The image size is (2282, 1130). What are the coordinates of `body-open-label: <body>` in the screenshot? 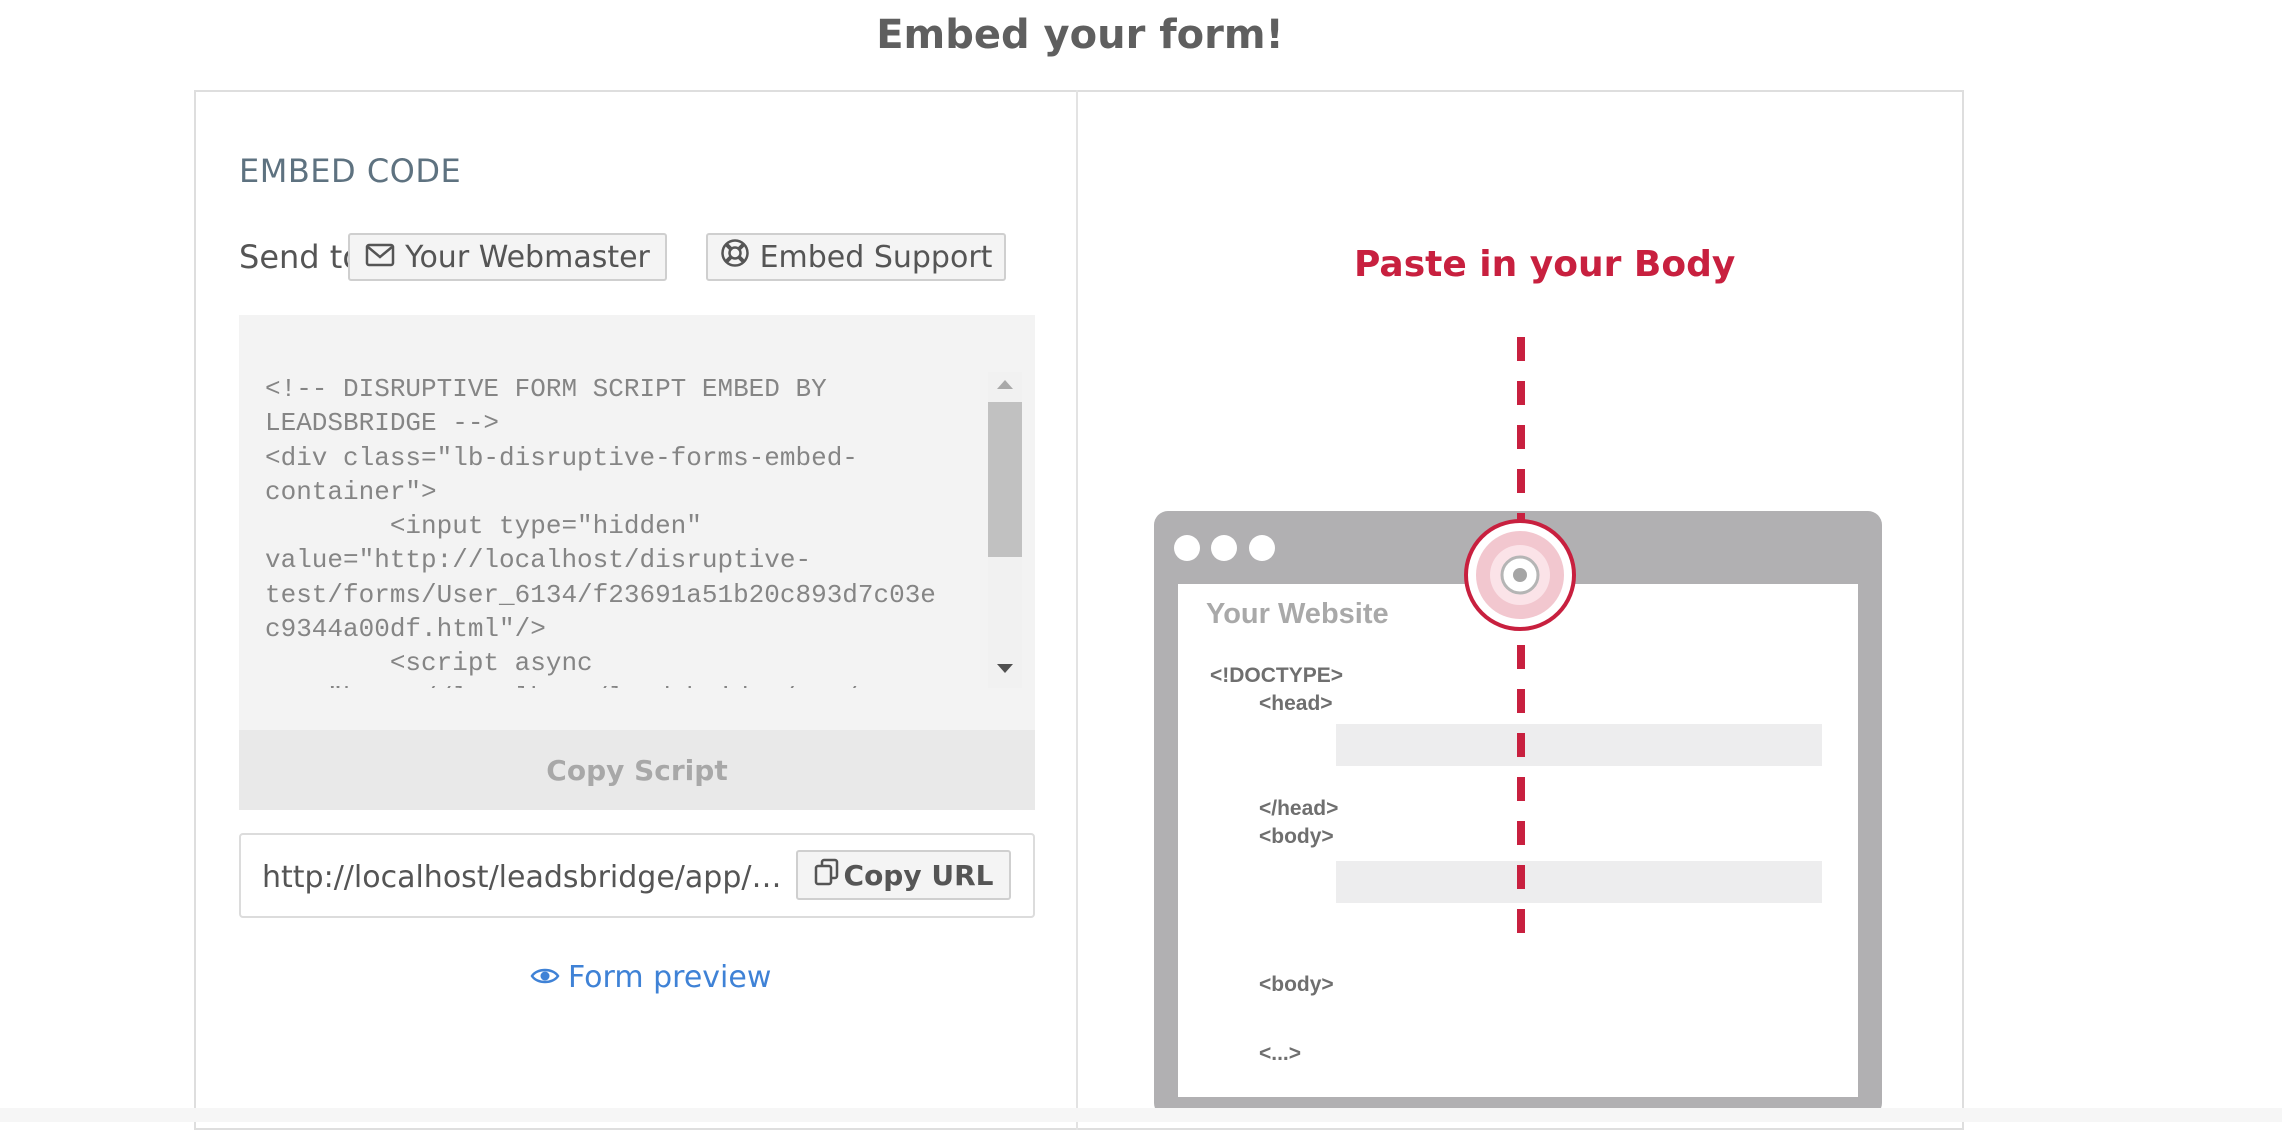 It's located at (1296, 836).